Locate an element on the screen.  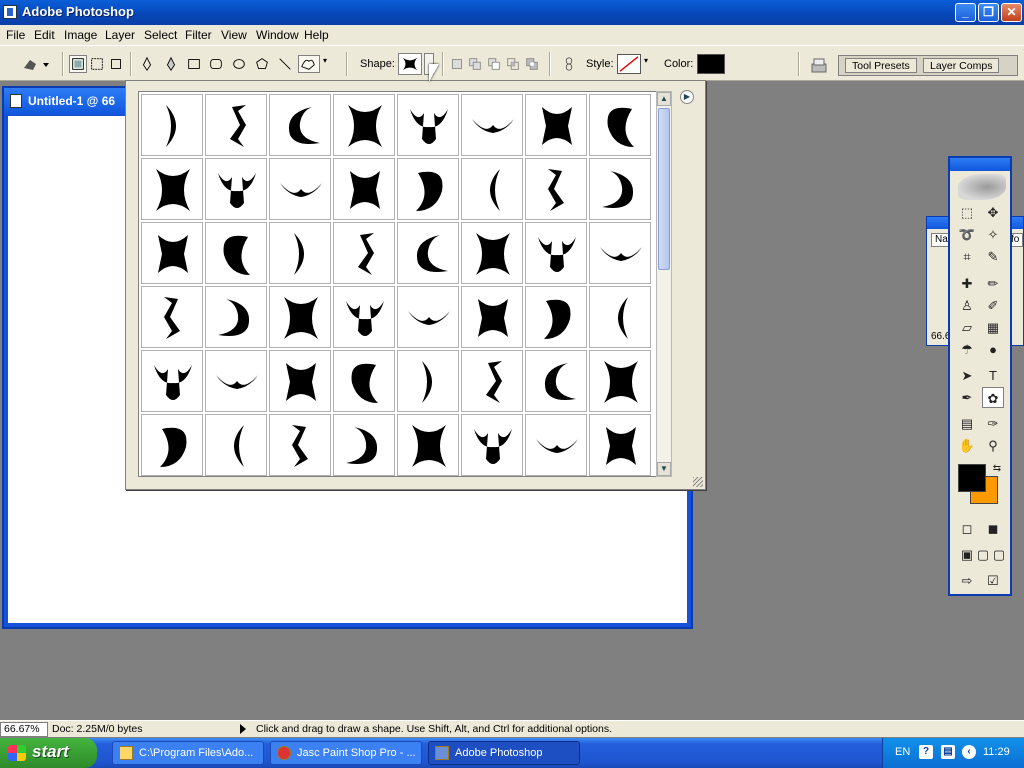
resize-grip-icon is located at coordinates (698, 482).